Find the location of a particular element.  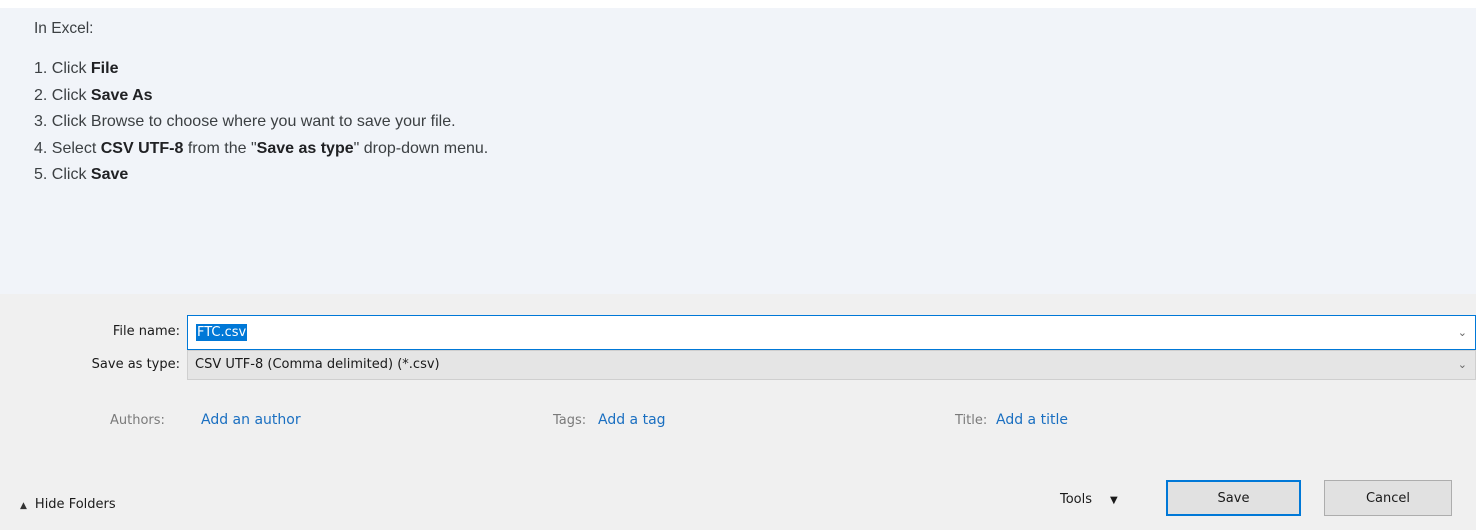

step-number: 3. is located at coordinates (41, 121).